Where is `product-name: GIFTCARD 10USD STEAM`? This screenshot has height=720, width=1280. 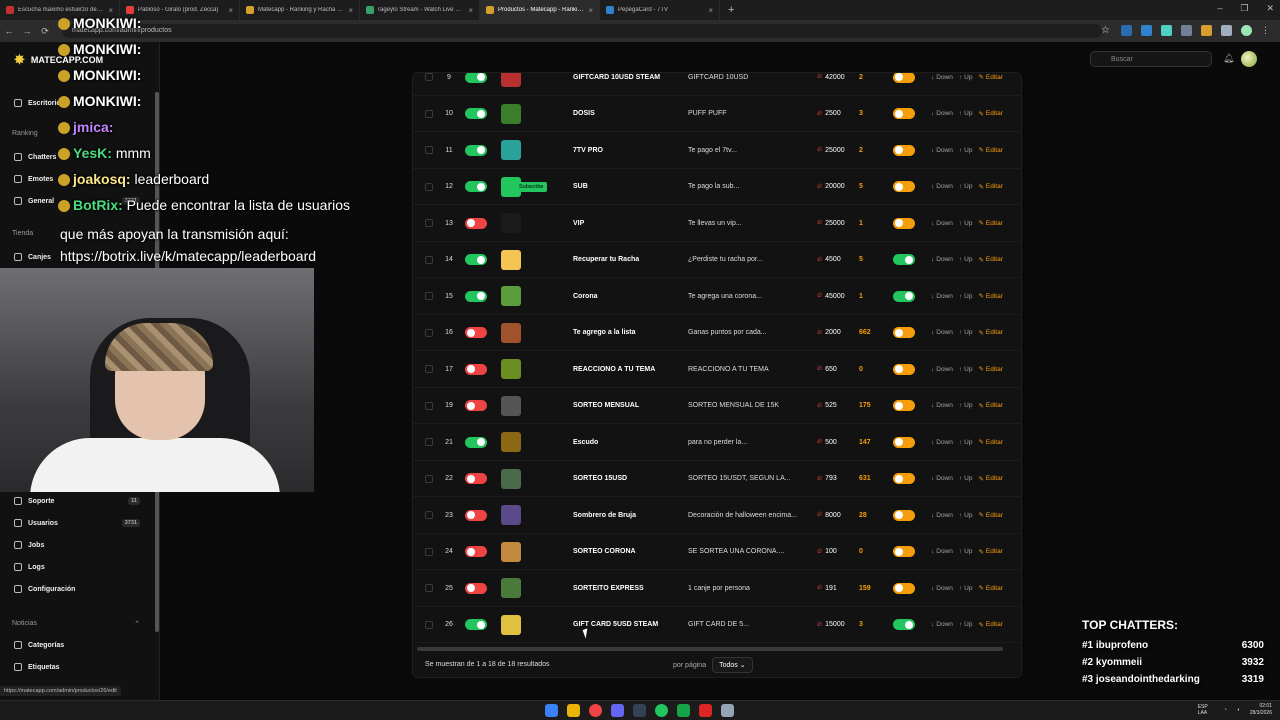
product-name: GIFTCARD 10USD STEAM is located at coordinates (629, 84).